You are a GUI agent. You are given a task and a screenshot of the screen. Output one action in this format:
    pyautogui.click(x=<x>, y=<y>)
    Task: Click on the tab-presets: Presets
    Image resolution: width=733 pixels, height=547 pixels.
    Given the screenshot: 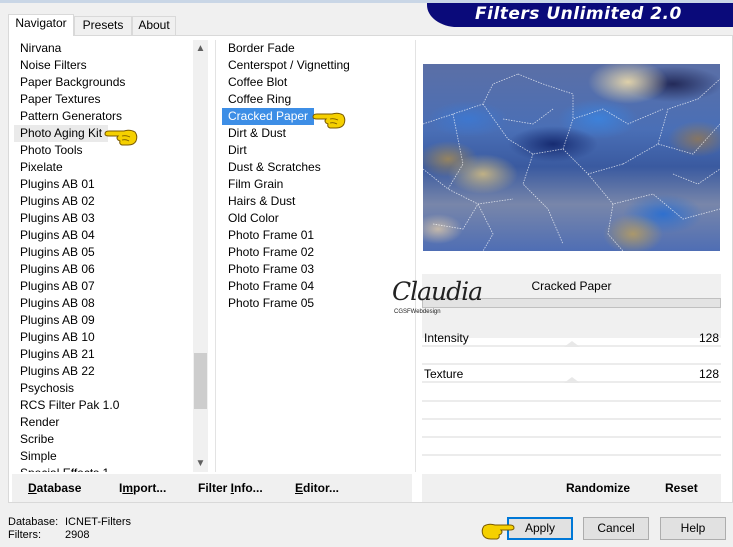 What is the action you would take?
    pyautogui.click(x=103, y=25)
    